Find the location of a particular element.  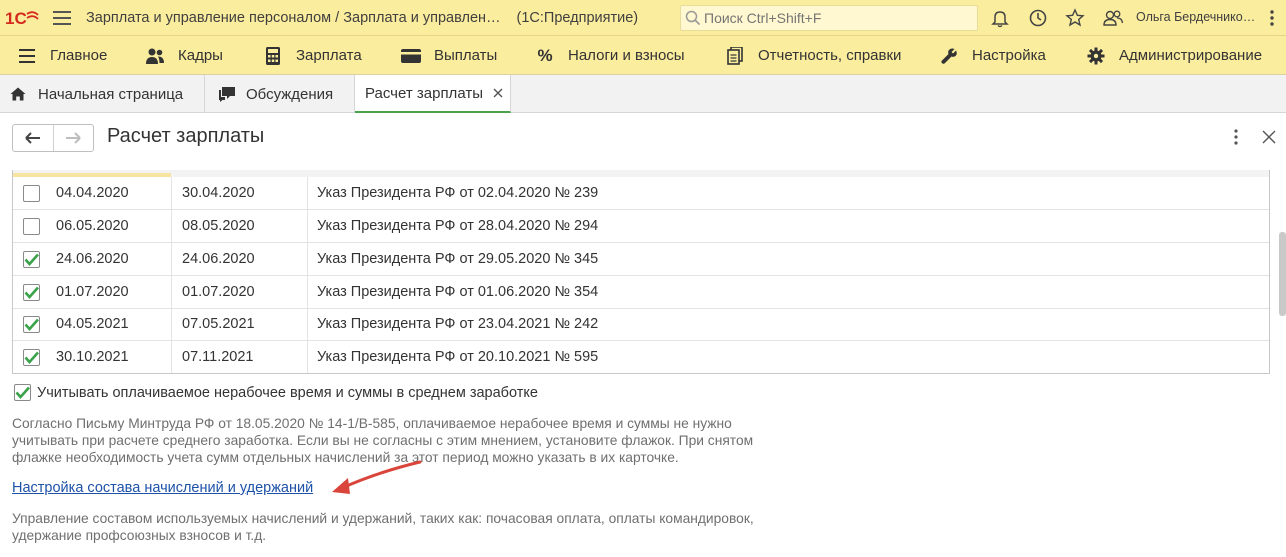

bell-icon is located at coordinates (1000, 18).